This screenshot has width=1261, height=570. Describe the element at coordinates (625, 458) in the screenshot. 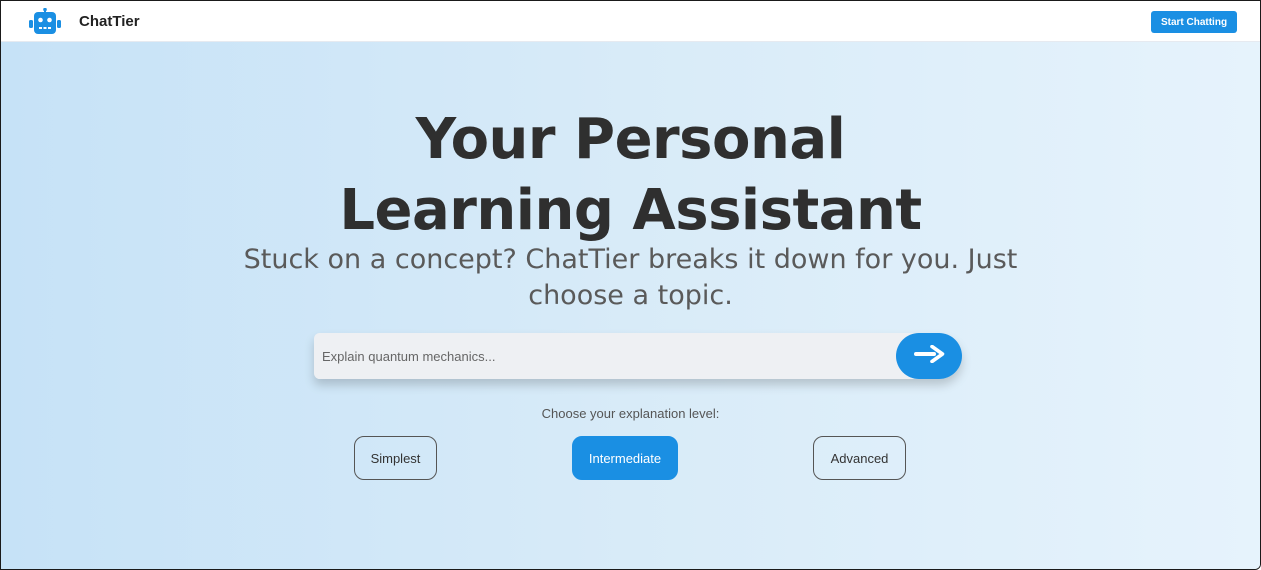

I see `level-intermediate-button: Intermediate` at that location.